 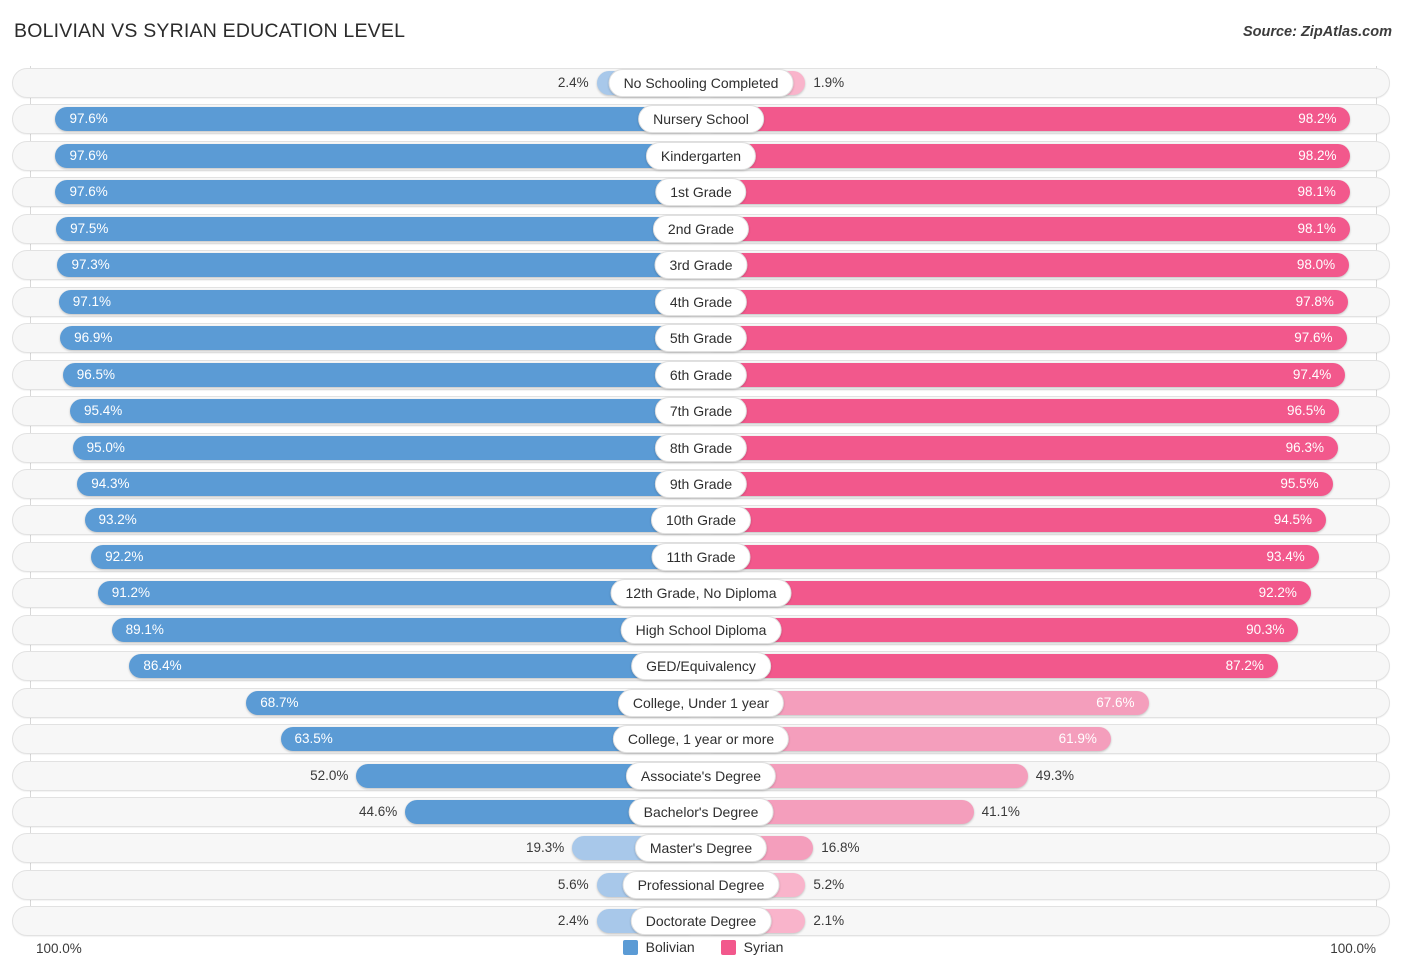 I want to click on bar-value-bolivian: 96.9%, so click(x=93, y=338).